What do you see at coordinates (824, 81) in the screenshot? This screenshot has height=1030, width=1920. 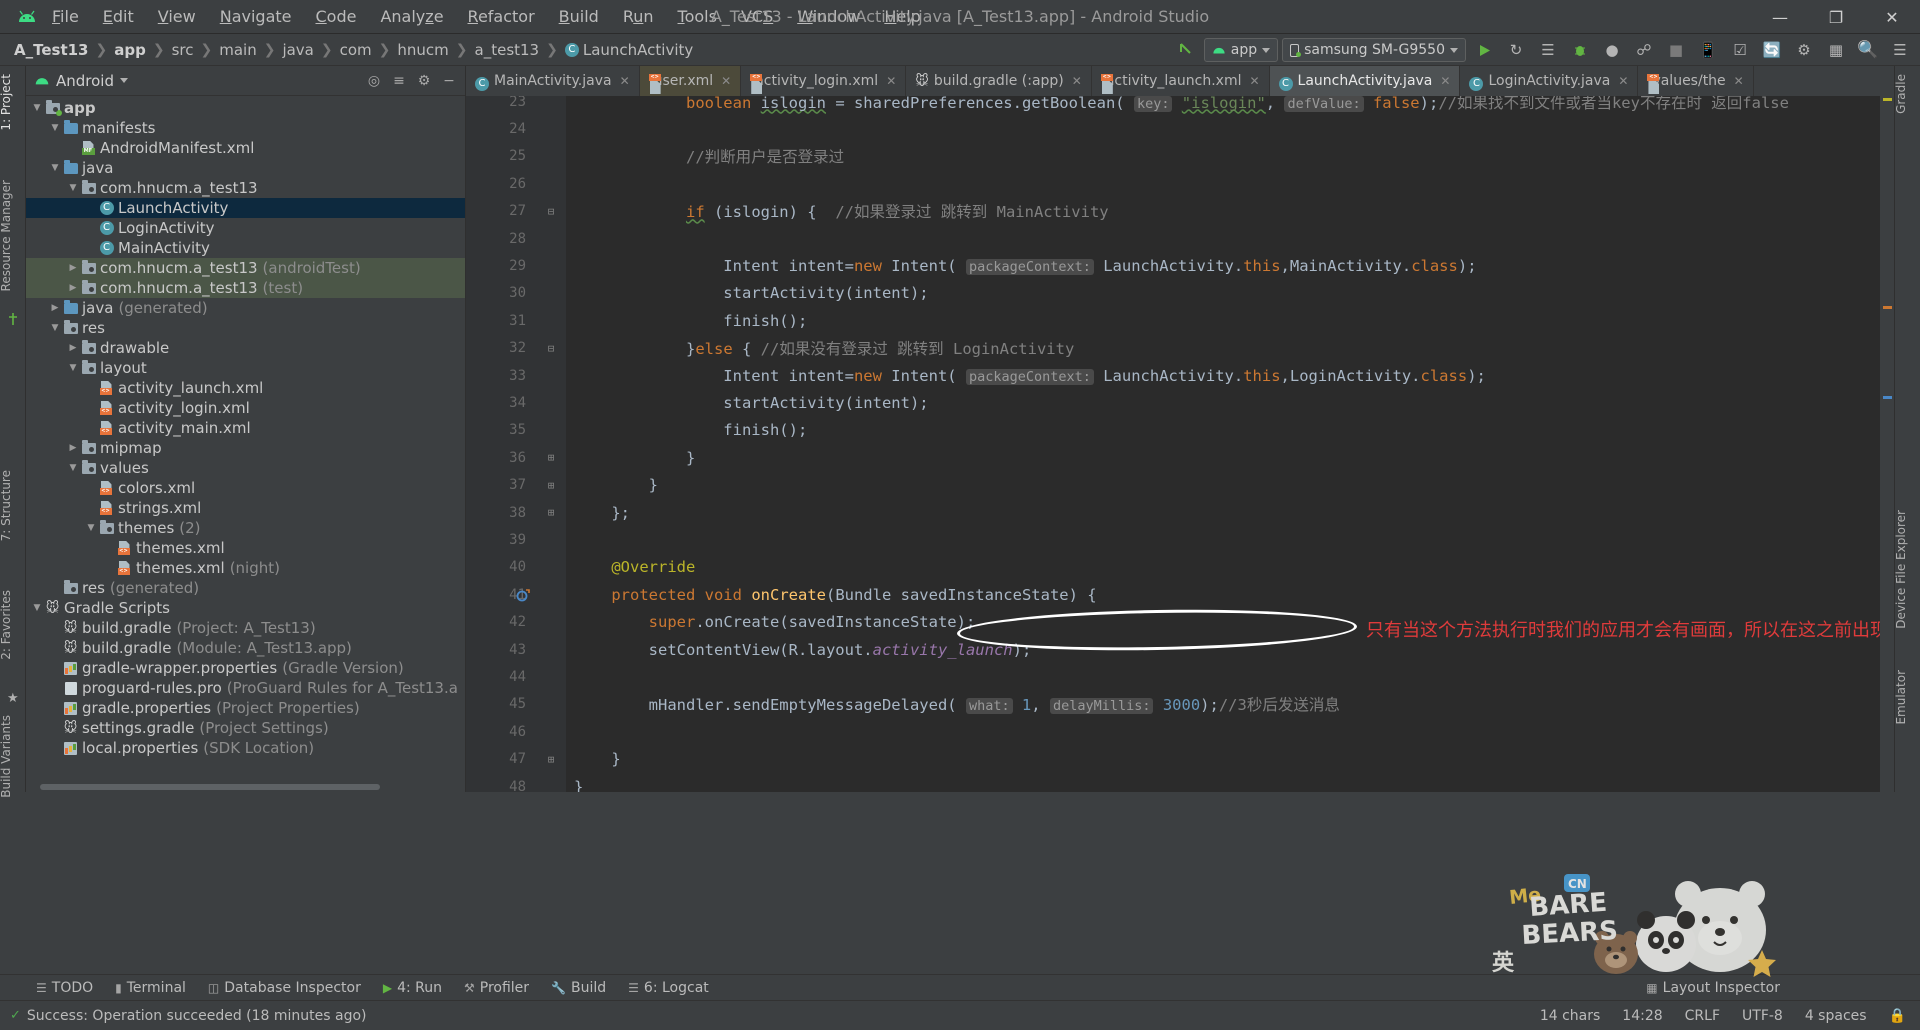 I see `editor-tab-activity-login-xml: <> activity_login.xml ✕` at bounding box center [824, 81].